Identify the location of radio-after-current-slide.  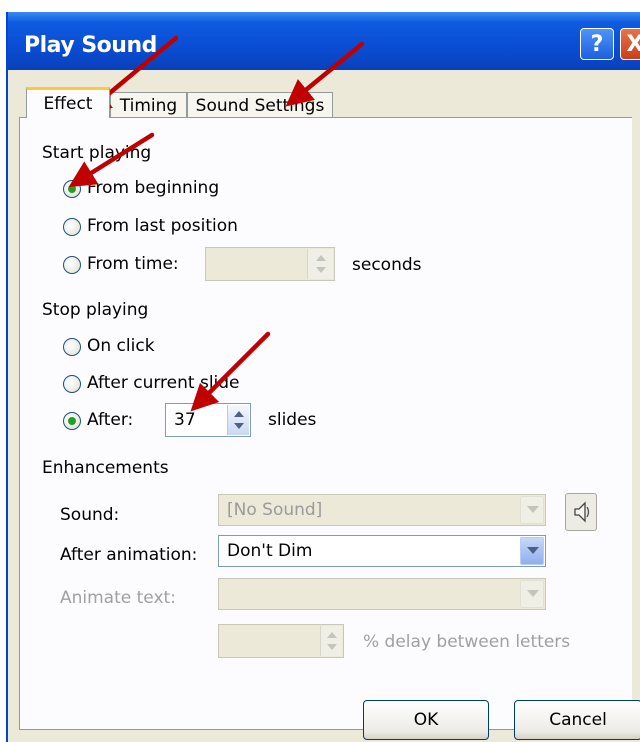
(72, 384).